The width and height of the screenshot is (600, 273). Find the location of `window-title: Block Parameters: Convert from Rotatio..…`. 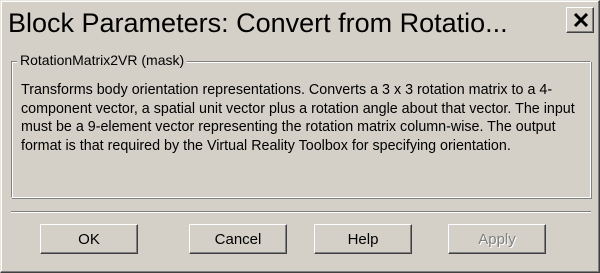

window-title: Block Parameters: Convert from Rotatio..… is located at coordinates (258, 23).